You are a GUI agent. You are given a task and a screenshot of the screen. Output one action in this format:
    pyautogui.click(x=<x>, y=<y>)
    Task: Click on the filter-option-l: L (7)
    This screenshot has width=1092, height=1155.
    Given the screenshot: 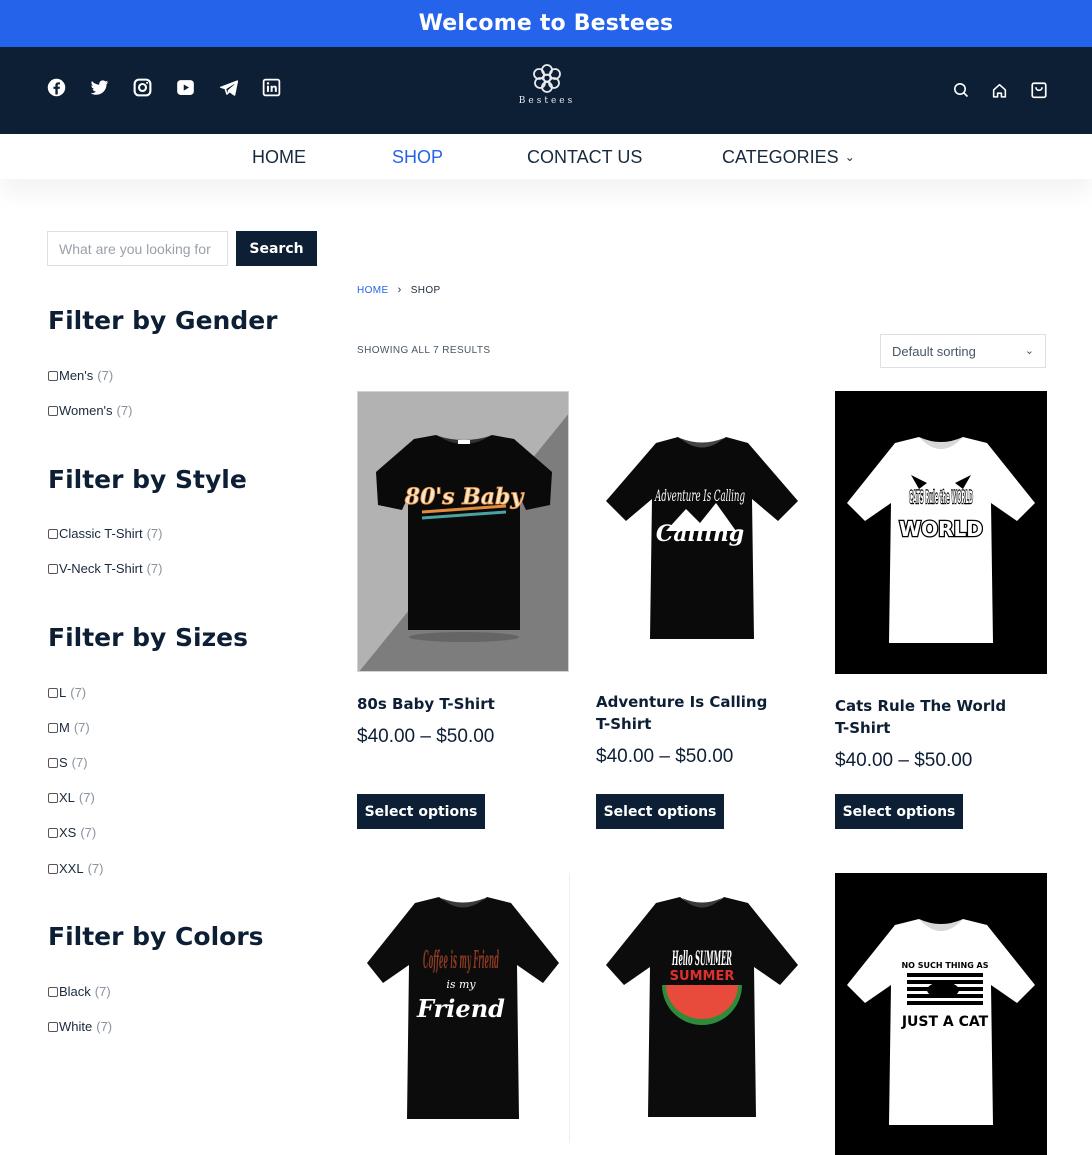 What is the action you would take?
    pyautogui.click(x=67, y=692)
    